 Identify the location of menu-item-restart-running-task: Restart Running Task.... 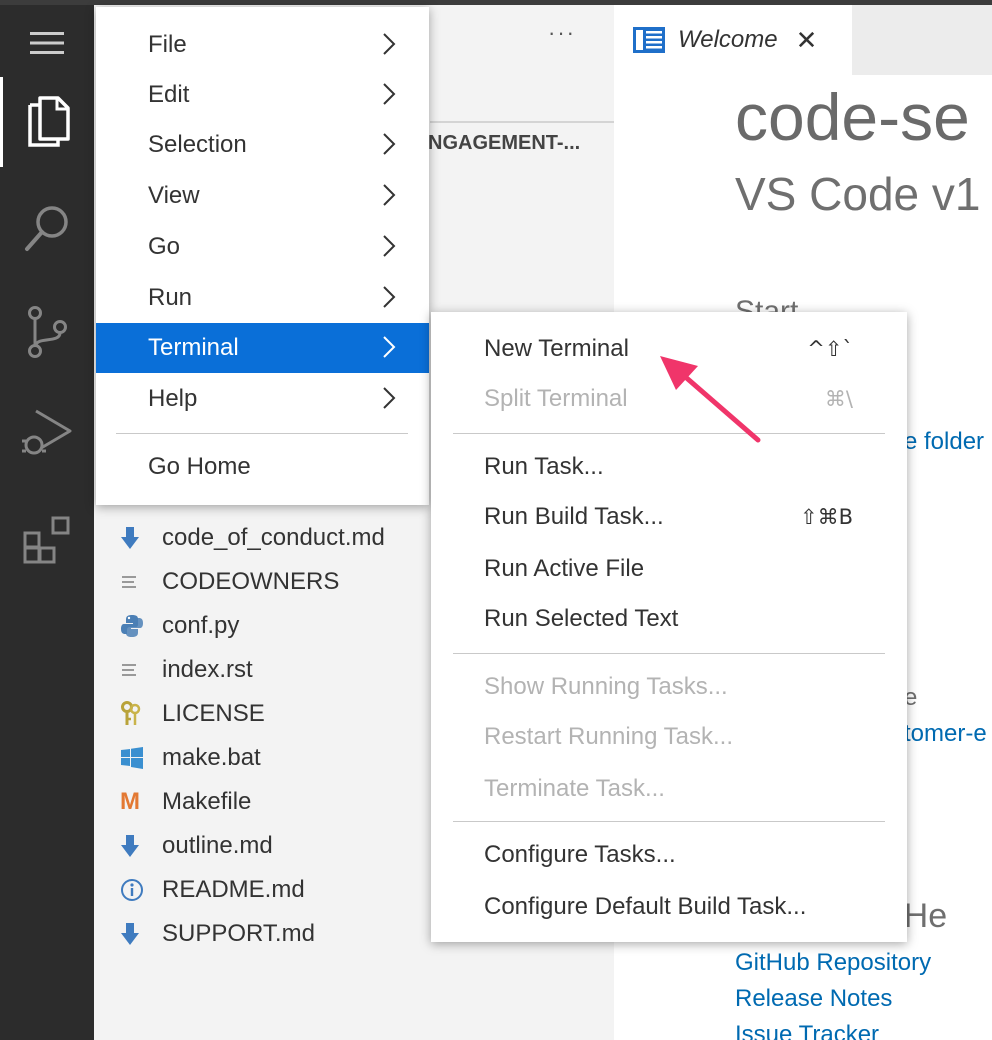
(669, 737).